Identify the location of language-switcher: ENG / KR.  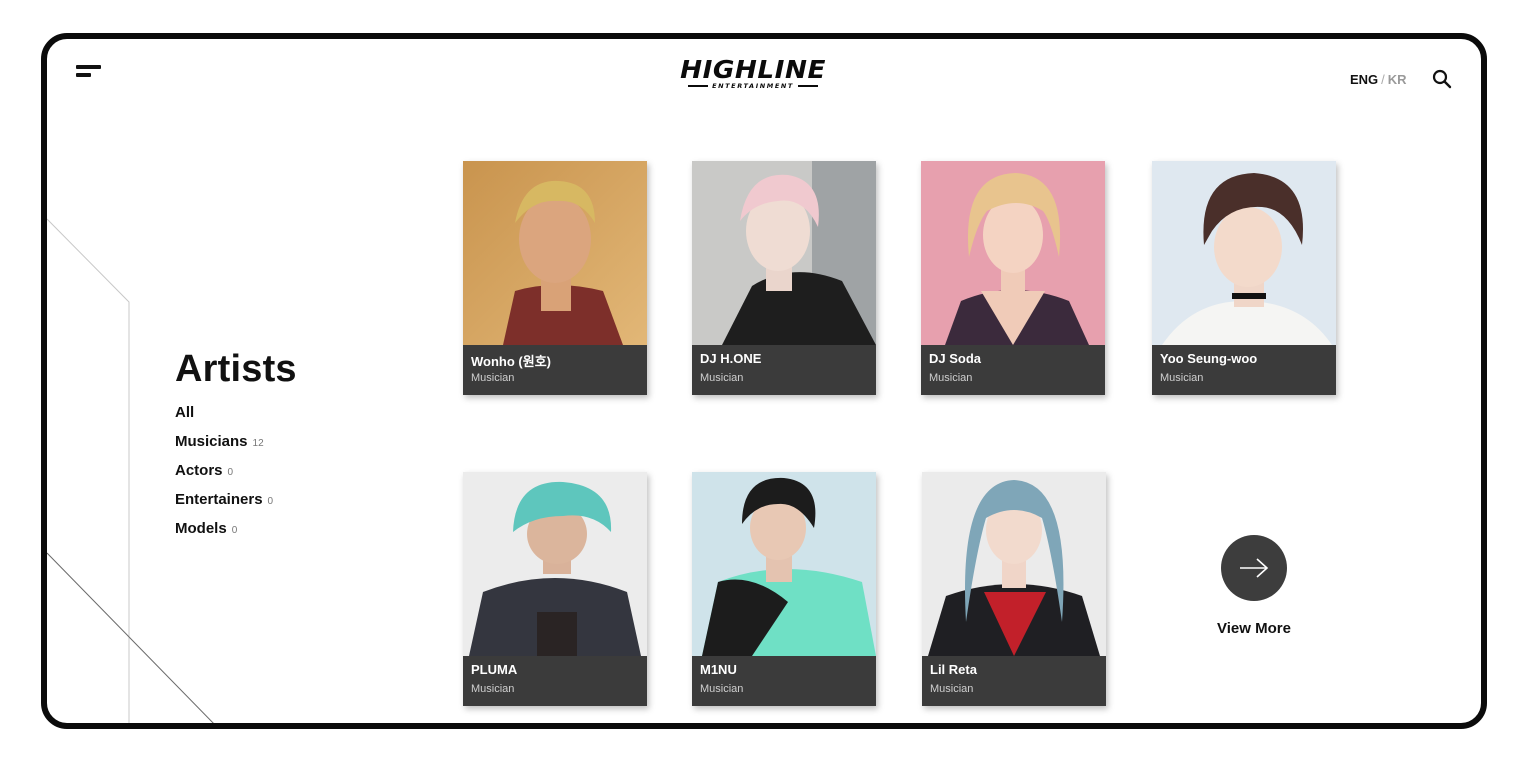
(1378, 79).